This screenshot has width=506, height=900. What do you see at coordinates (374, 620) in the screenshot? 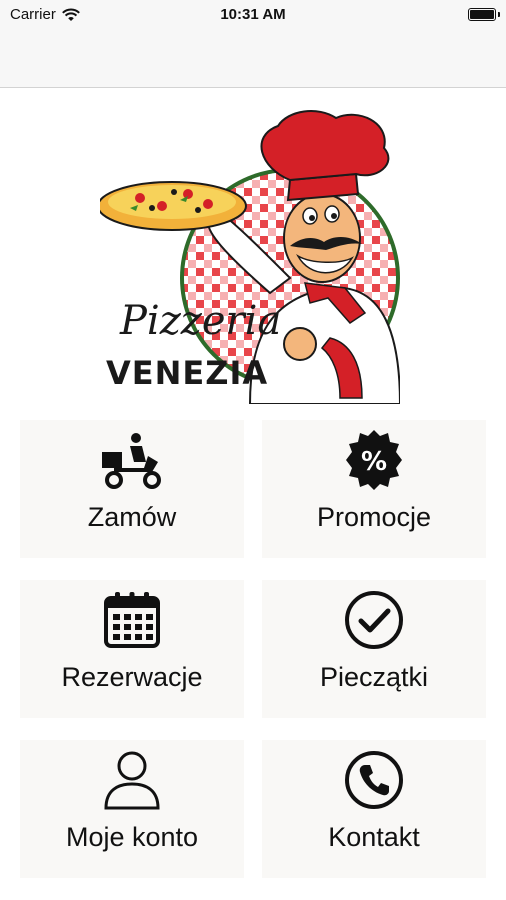
I see `checkmark-circle-icon` at bounding box center [374, 620].